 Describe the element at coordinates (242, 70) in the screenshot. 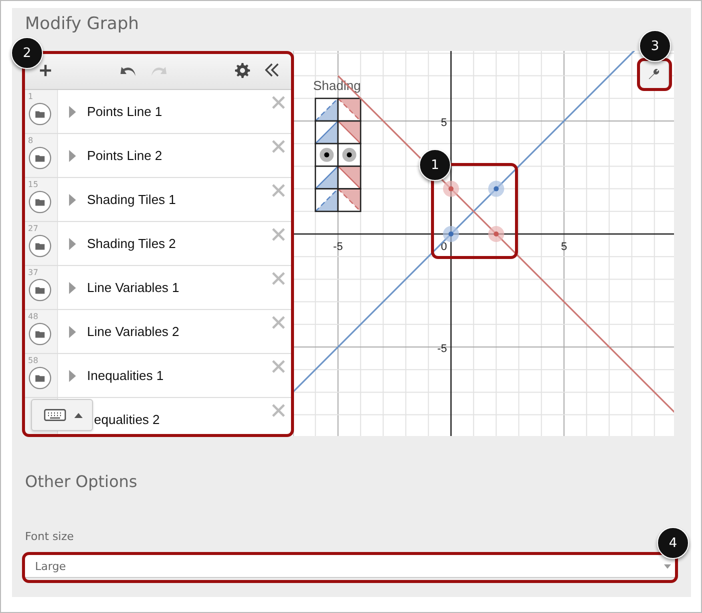

I see `settings-icon` at that location.